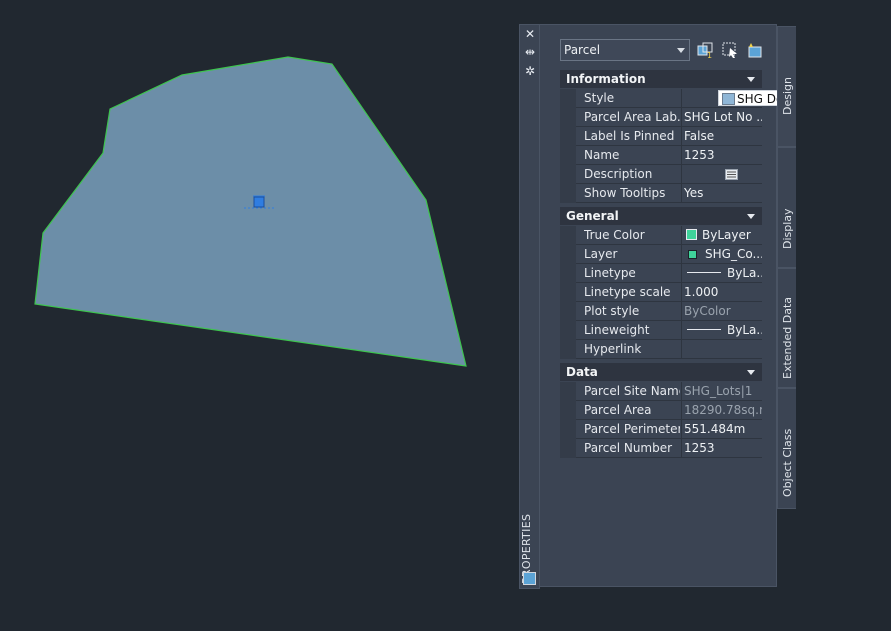  What do you see at coordinates (723, 349) in the screenshot?
I see `prop-value` at bounding box center [723, 349].